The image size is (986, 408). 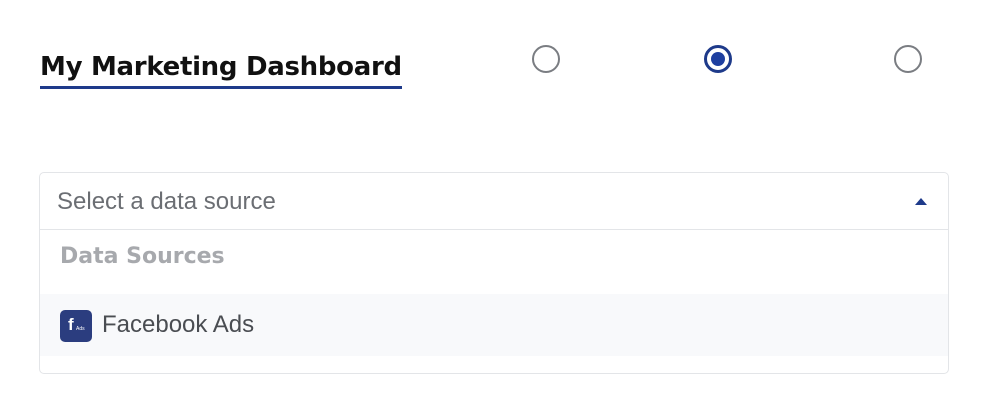 What do you see at coordinates (221, 69) in the screenshot?
I see `page-title: My Marketing Dashboard` at bounding box center [221, 69].